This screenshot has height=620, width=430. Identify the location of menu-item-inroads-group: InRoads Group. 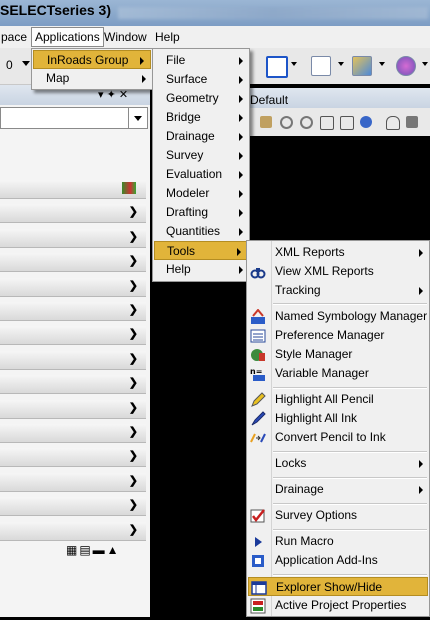
(92, 59).